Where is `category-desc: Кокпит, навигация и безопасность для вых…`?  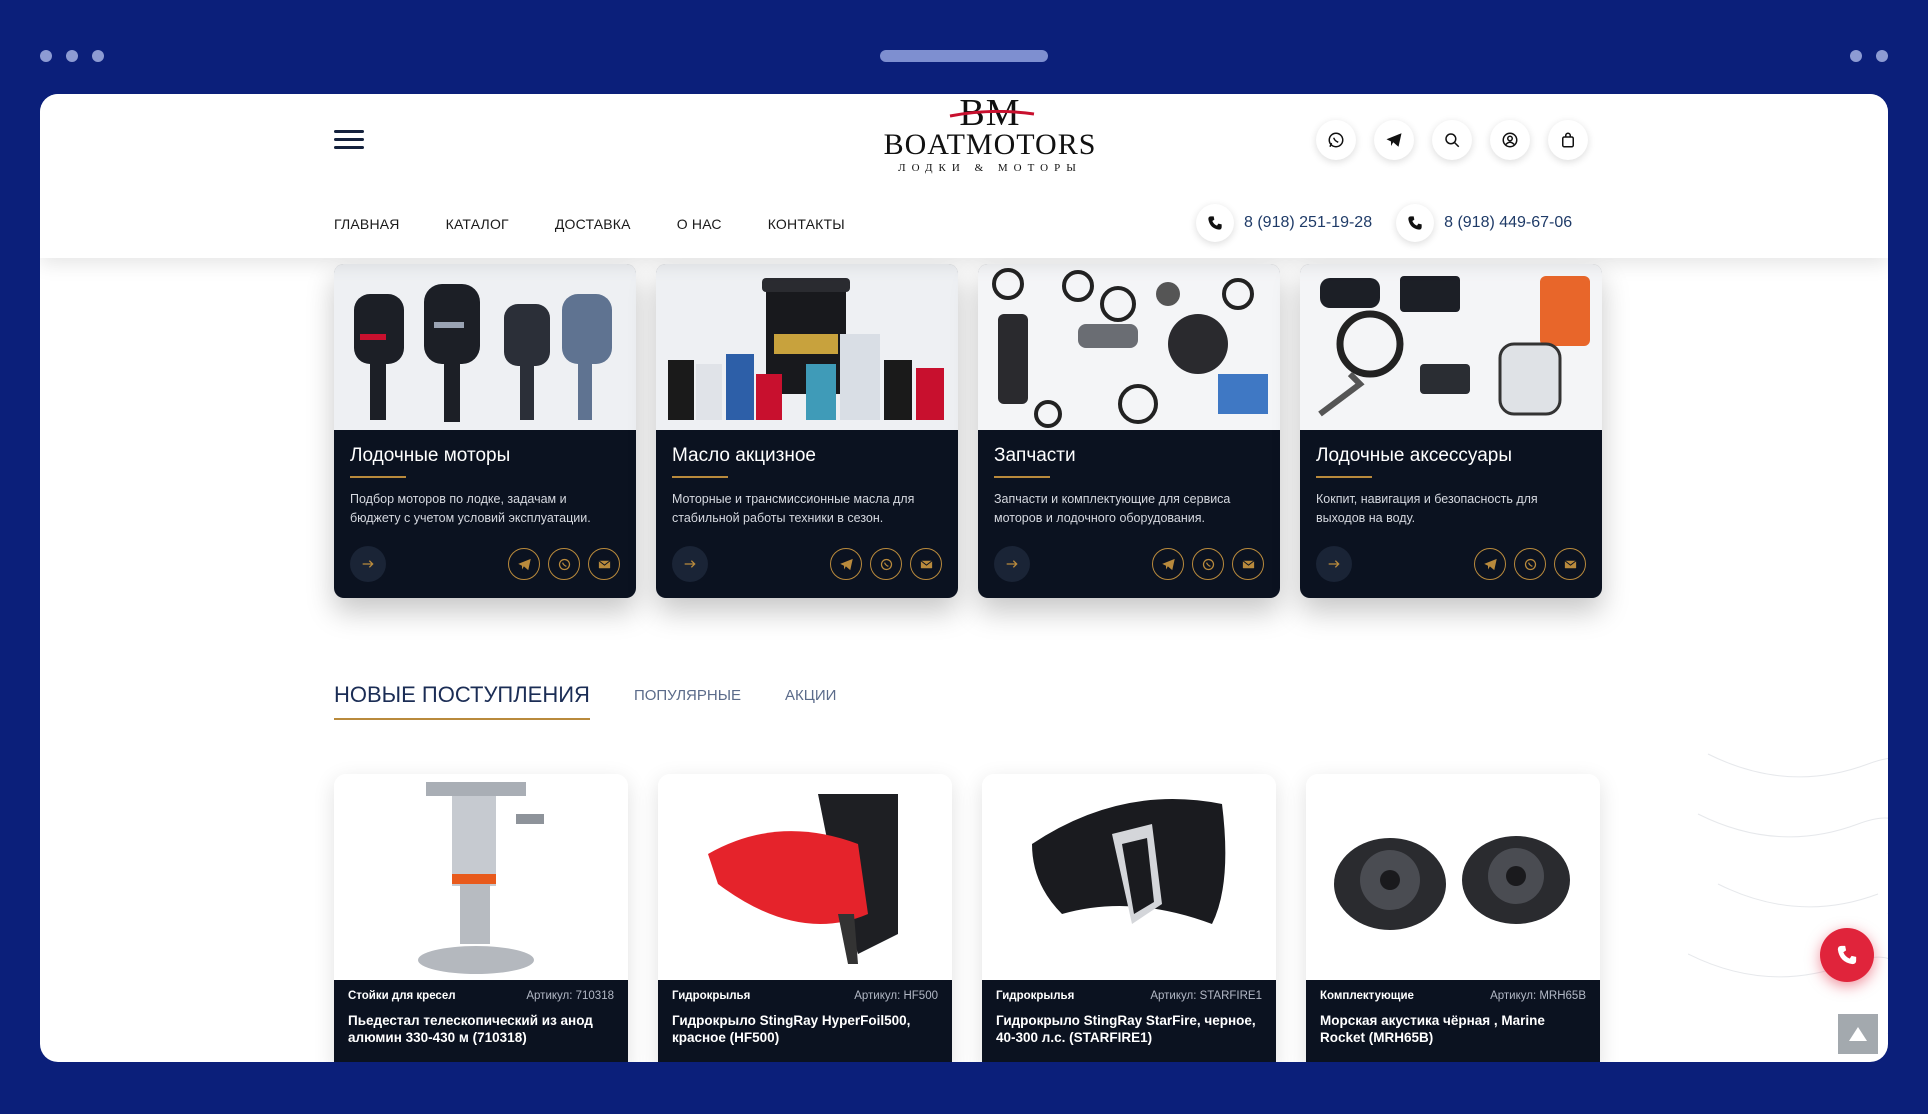
category-desc: Кокпит, навигация и безопасность для вых… is located at coordinates (1427, 508).